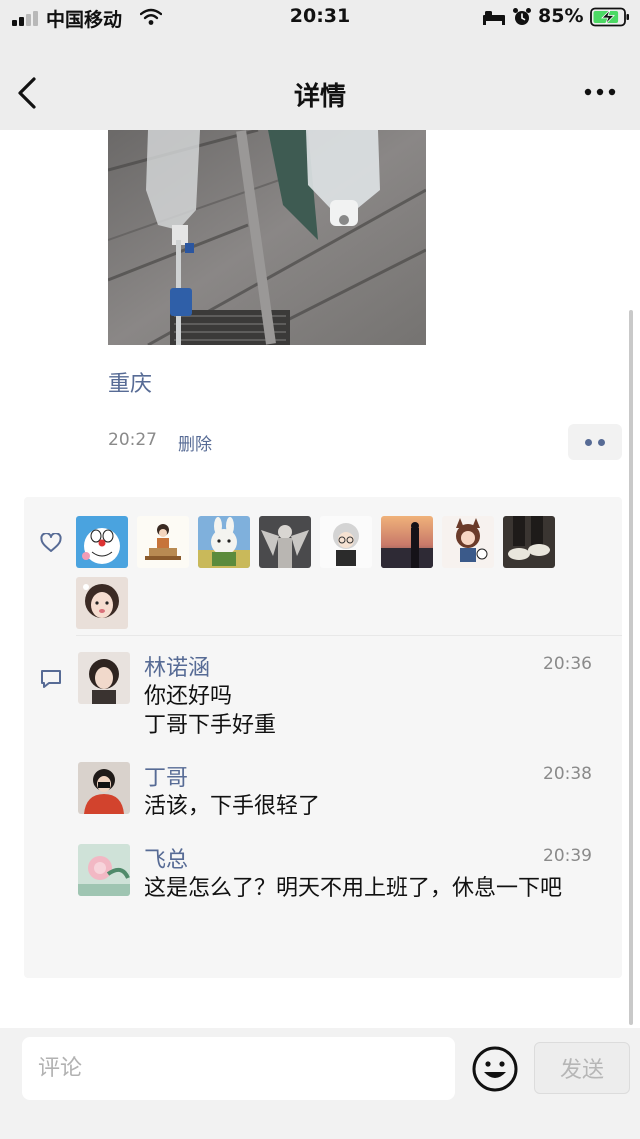 Image resolution: width=640 pixels, height=1139 pixels. Describe the element at coordinates (522, 16) in the screenshot. I see `alarm-icon` at that location.